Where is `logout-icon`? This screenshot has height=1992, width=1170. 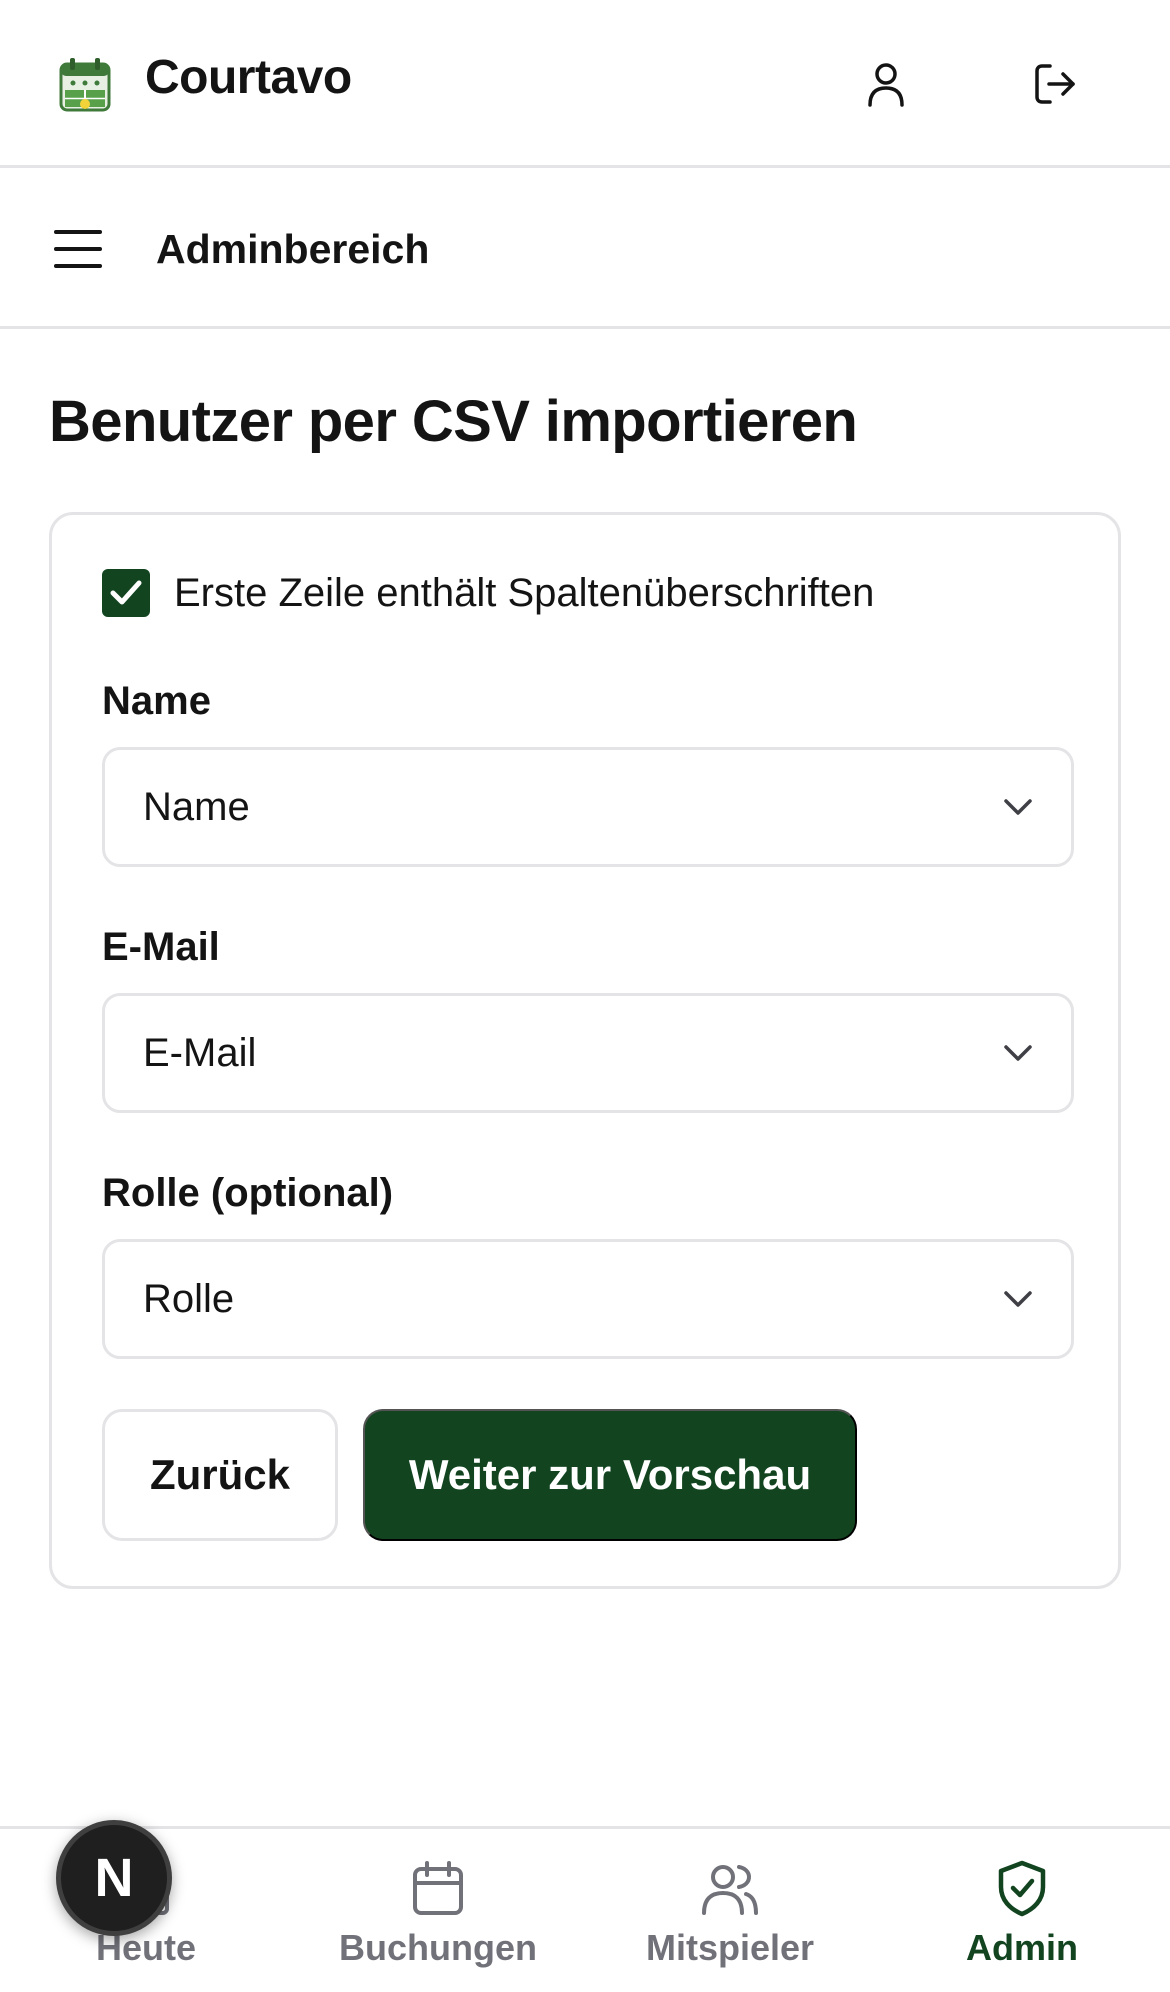
logout-icon is located at coordinates (1056, 84).